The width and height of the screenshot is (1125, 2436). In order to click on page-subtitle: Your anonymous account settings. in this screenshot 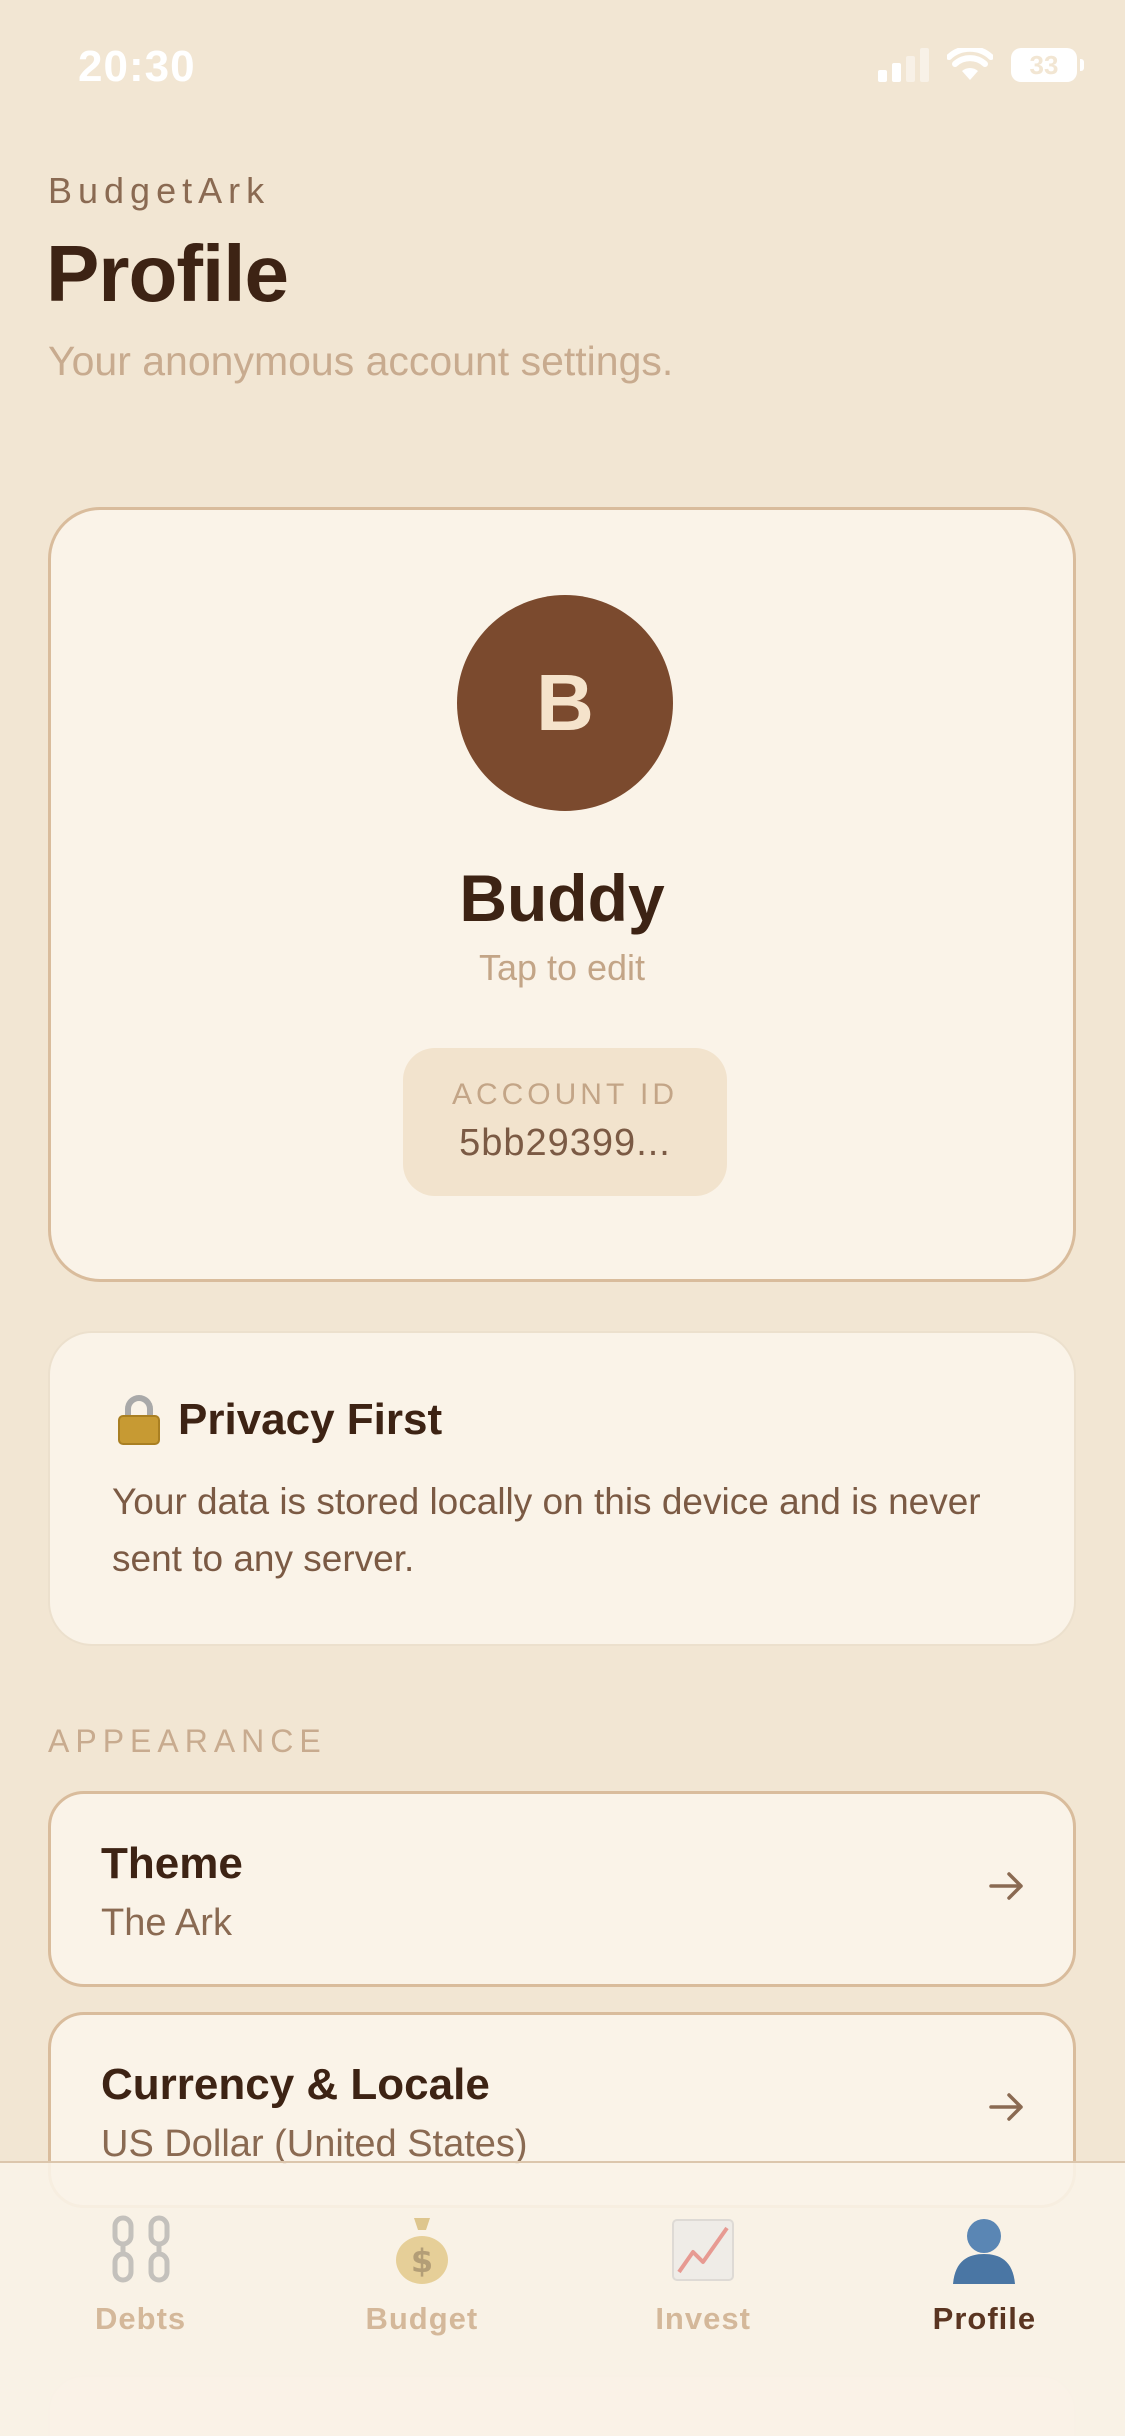, I will do `click(361, 361)`.